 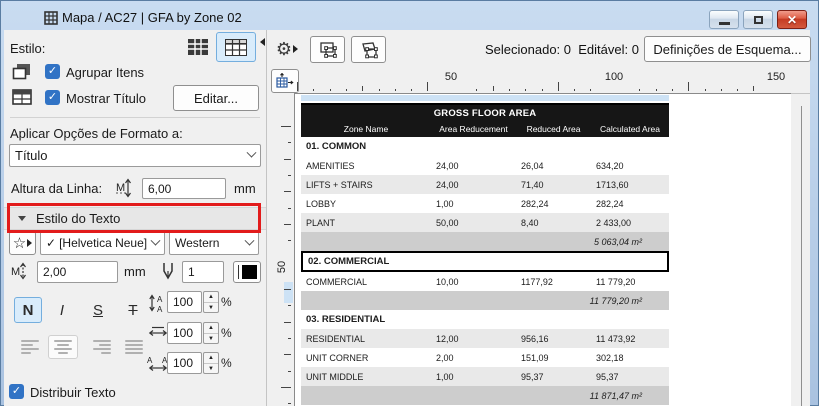 I want to click on table-cell: PLANT, so click(x=366, y=223).